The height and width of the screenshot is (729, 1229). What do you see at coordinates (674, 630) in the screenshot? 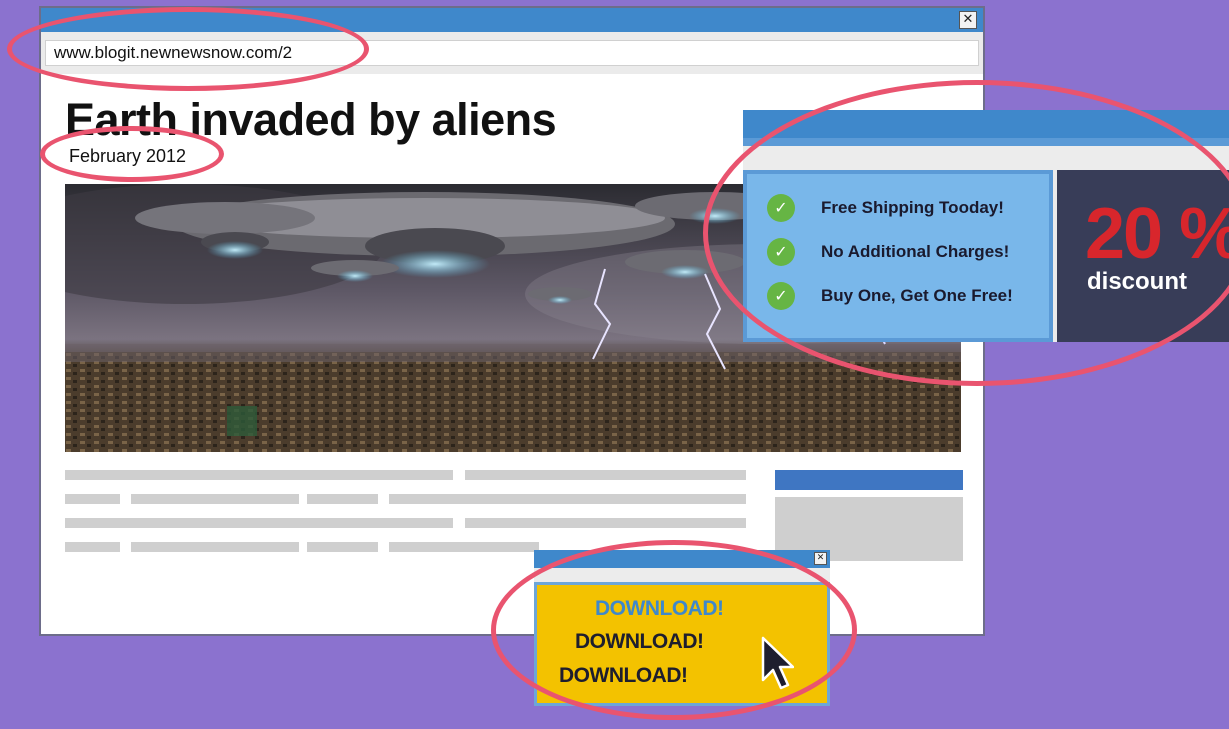
I see `highlight-ring-download` at bounding box center [674, 630].